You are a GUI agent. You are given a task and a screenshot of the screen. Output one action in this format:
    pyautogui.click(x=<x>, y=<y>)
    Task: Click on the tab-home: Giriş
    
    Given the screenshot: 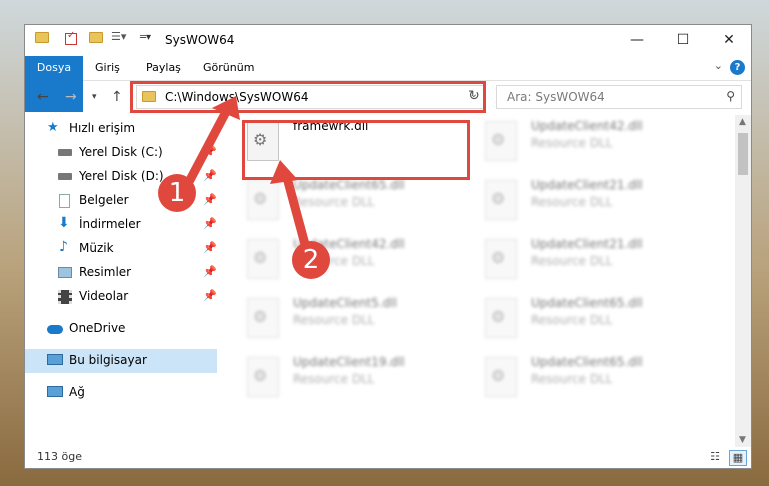 What is the action you would take?
    pyautogui.click(x=107, y=68)
    